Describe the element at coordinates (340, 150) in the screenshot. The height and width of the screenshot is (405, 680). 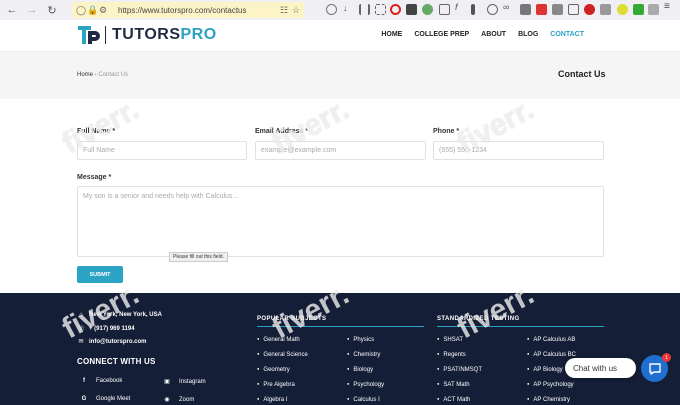
I see `email-input: example@example.com` at that location.